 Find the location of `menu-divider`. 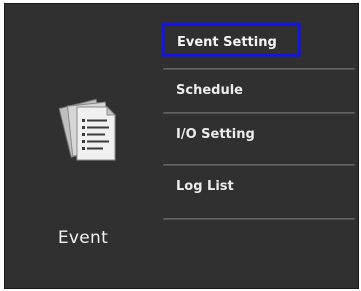

menu-divider is located at coordinates (259, 219).